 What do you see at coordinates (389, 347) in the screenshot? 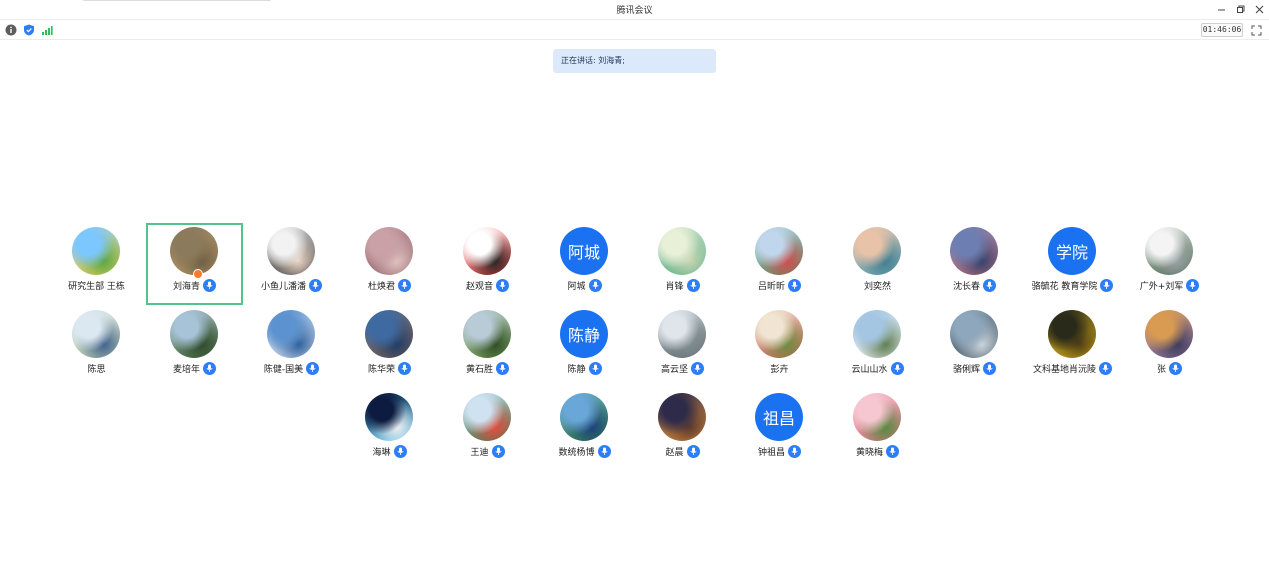
I see `participant-tile: 陈华荣` at bounding box center [389, 347].